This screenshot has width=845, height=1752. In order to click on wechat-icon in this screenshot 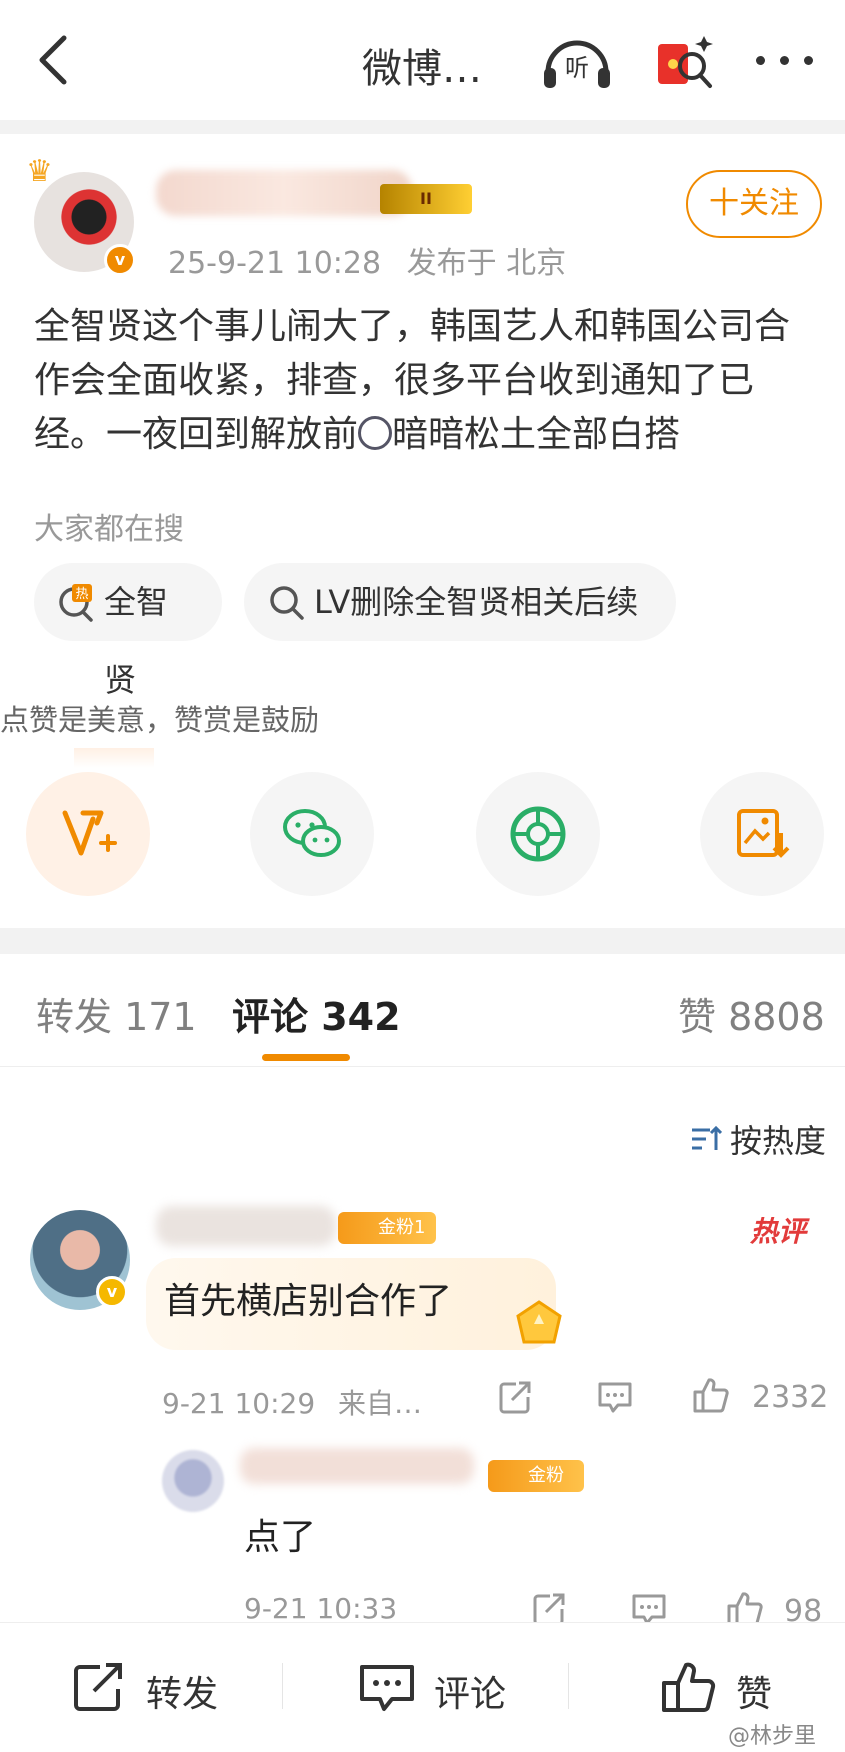, I will do `click(312, 833)`.